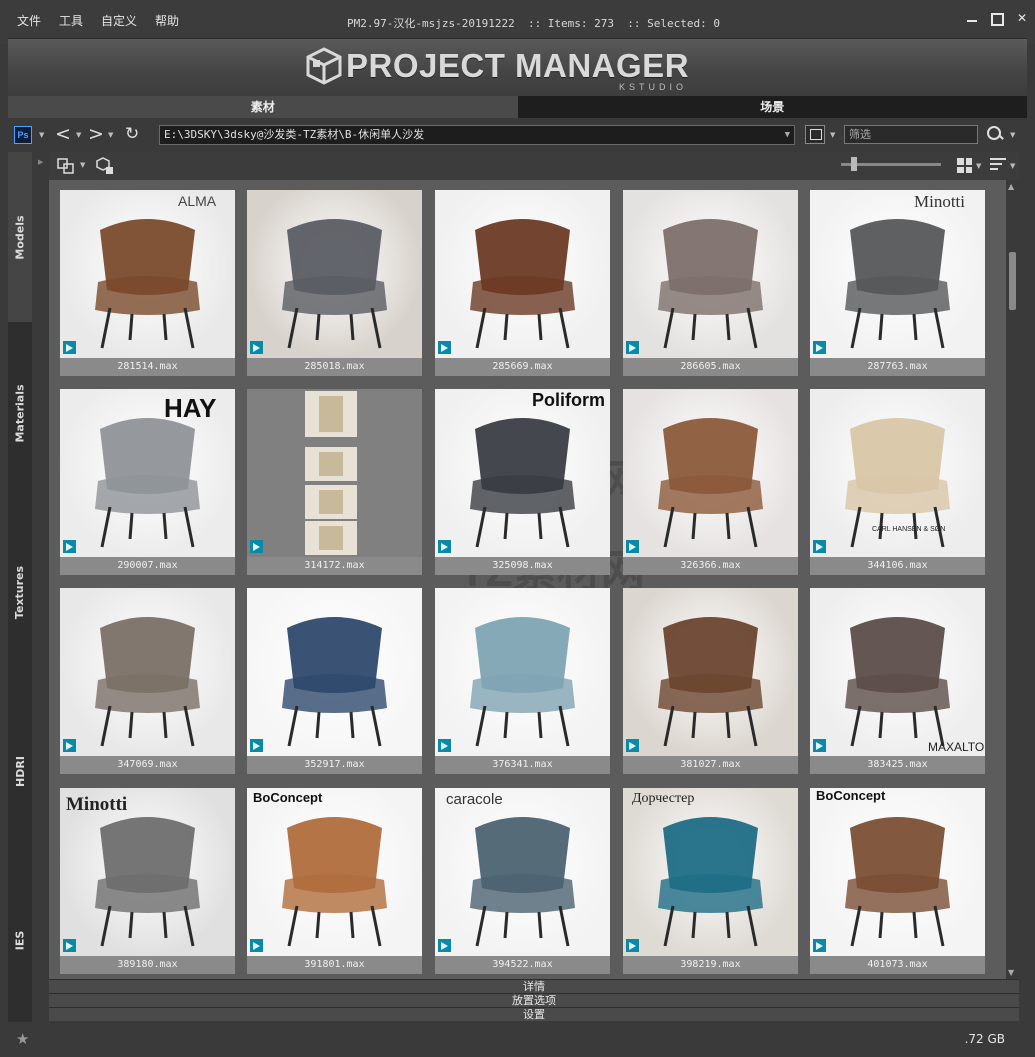 This screenshot has height=1057, width=1035. I want to click on photoshop-icon: Ps, so click(23, 135).